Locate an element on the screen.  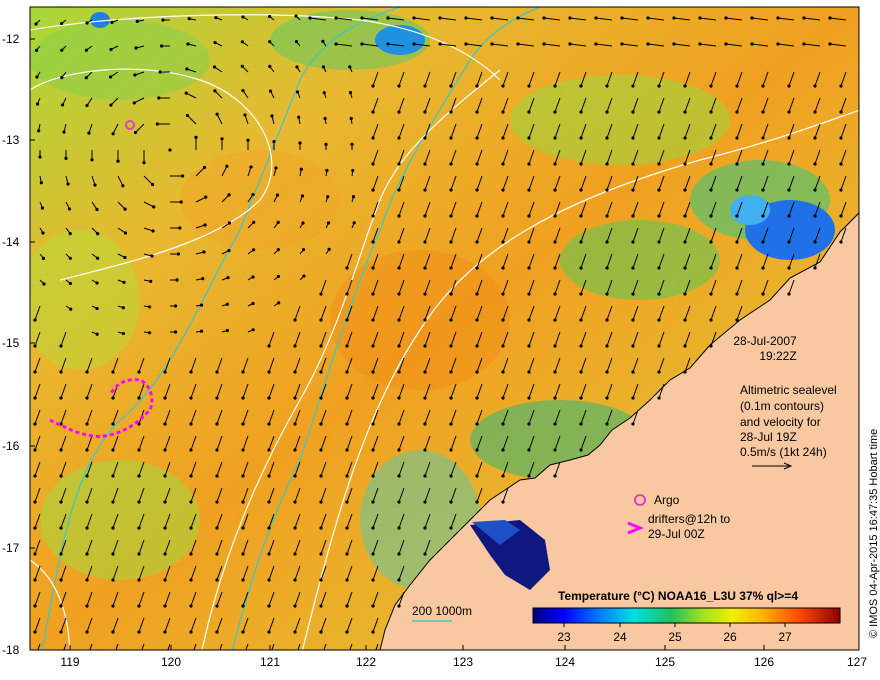
y-tick-label: -16 is located at coordinates (11, 446).